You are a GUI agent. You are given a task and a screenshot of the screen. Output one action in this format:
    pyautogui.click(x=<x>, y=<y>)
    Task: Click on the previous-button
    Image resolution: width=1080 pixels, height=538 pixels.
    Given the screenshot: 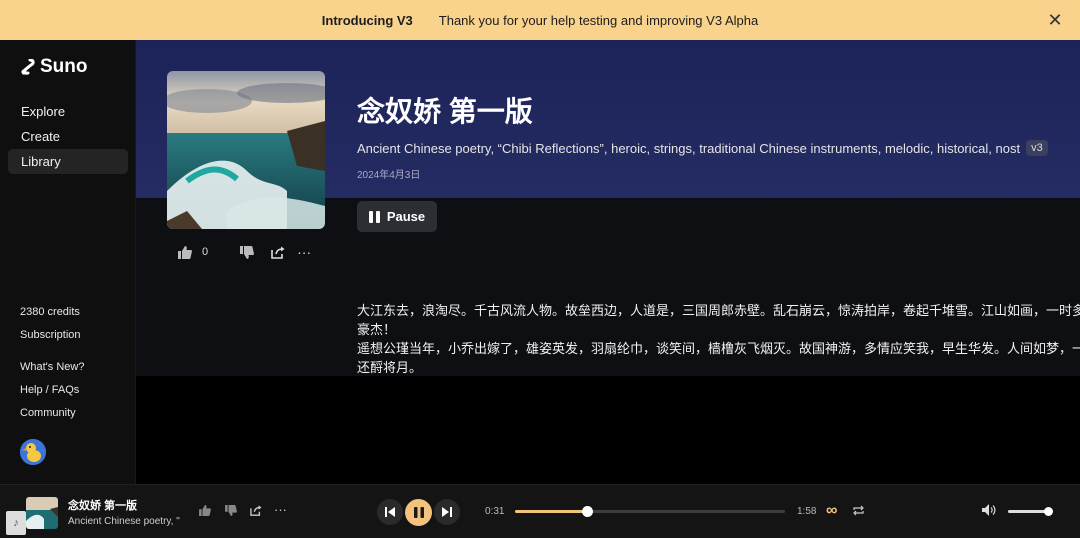 What is the action you would take?
    pyautogui.click(x=390, y=512)
    